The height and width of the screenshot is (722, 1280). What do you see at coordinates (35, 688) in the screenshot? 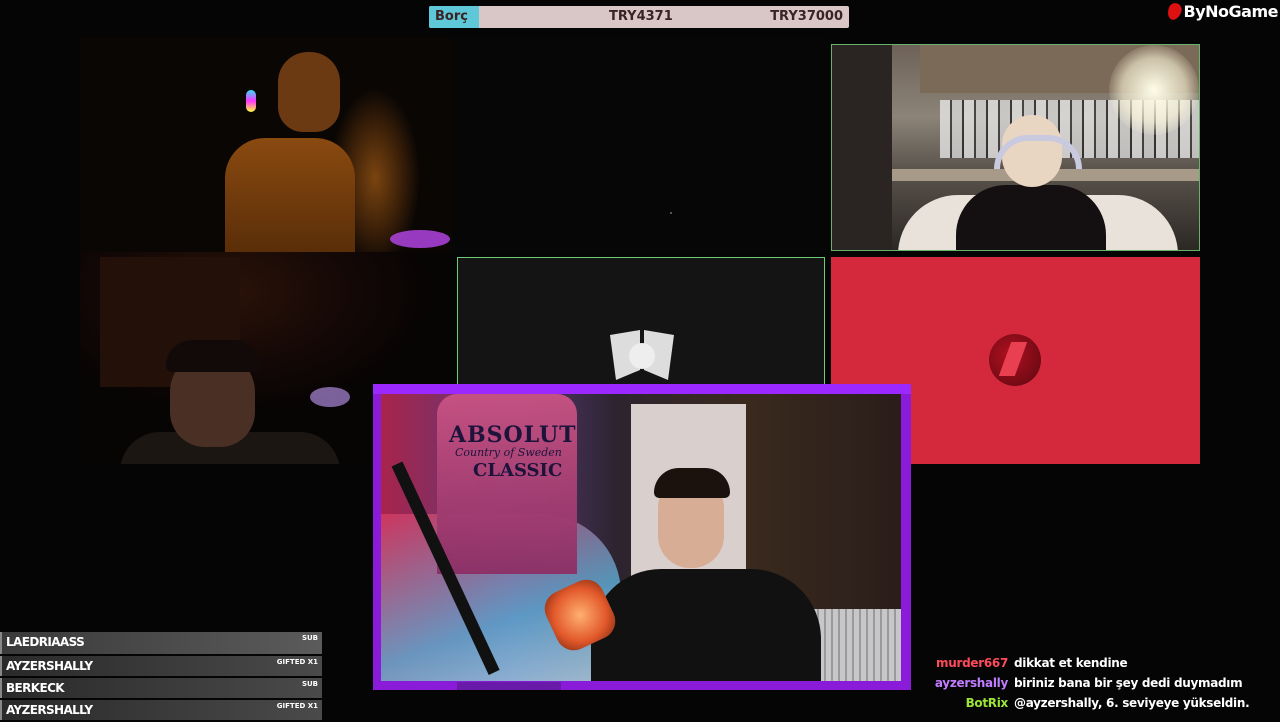
I see `alert-username: BERKECK` at bounding box center [35, 688].